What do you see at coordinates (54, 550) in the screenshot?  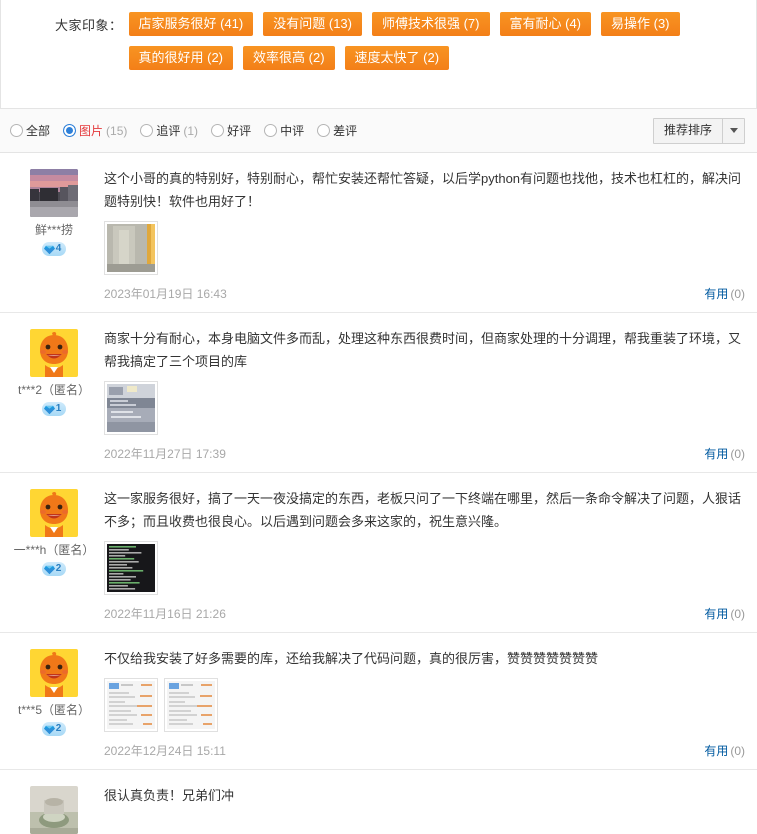 I see `review-username: 一***h（匿名）` at bounding box center [54, 550].